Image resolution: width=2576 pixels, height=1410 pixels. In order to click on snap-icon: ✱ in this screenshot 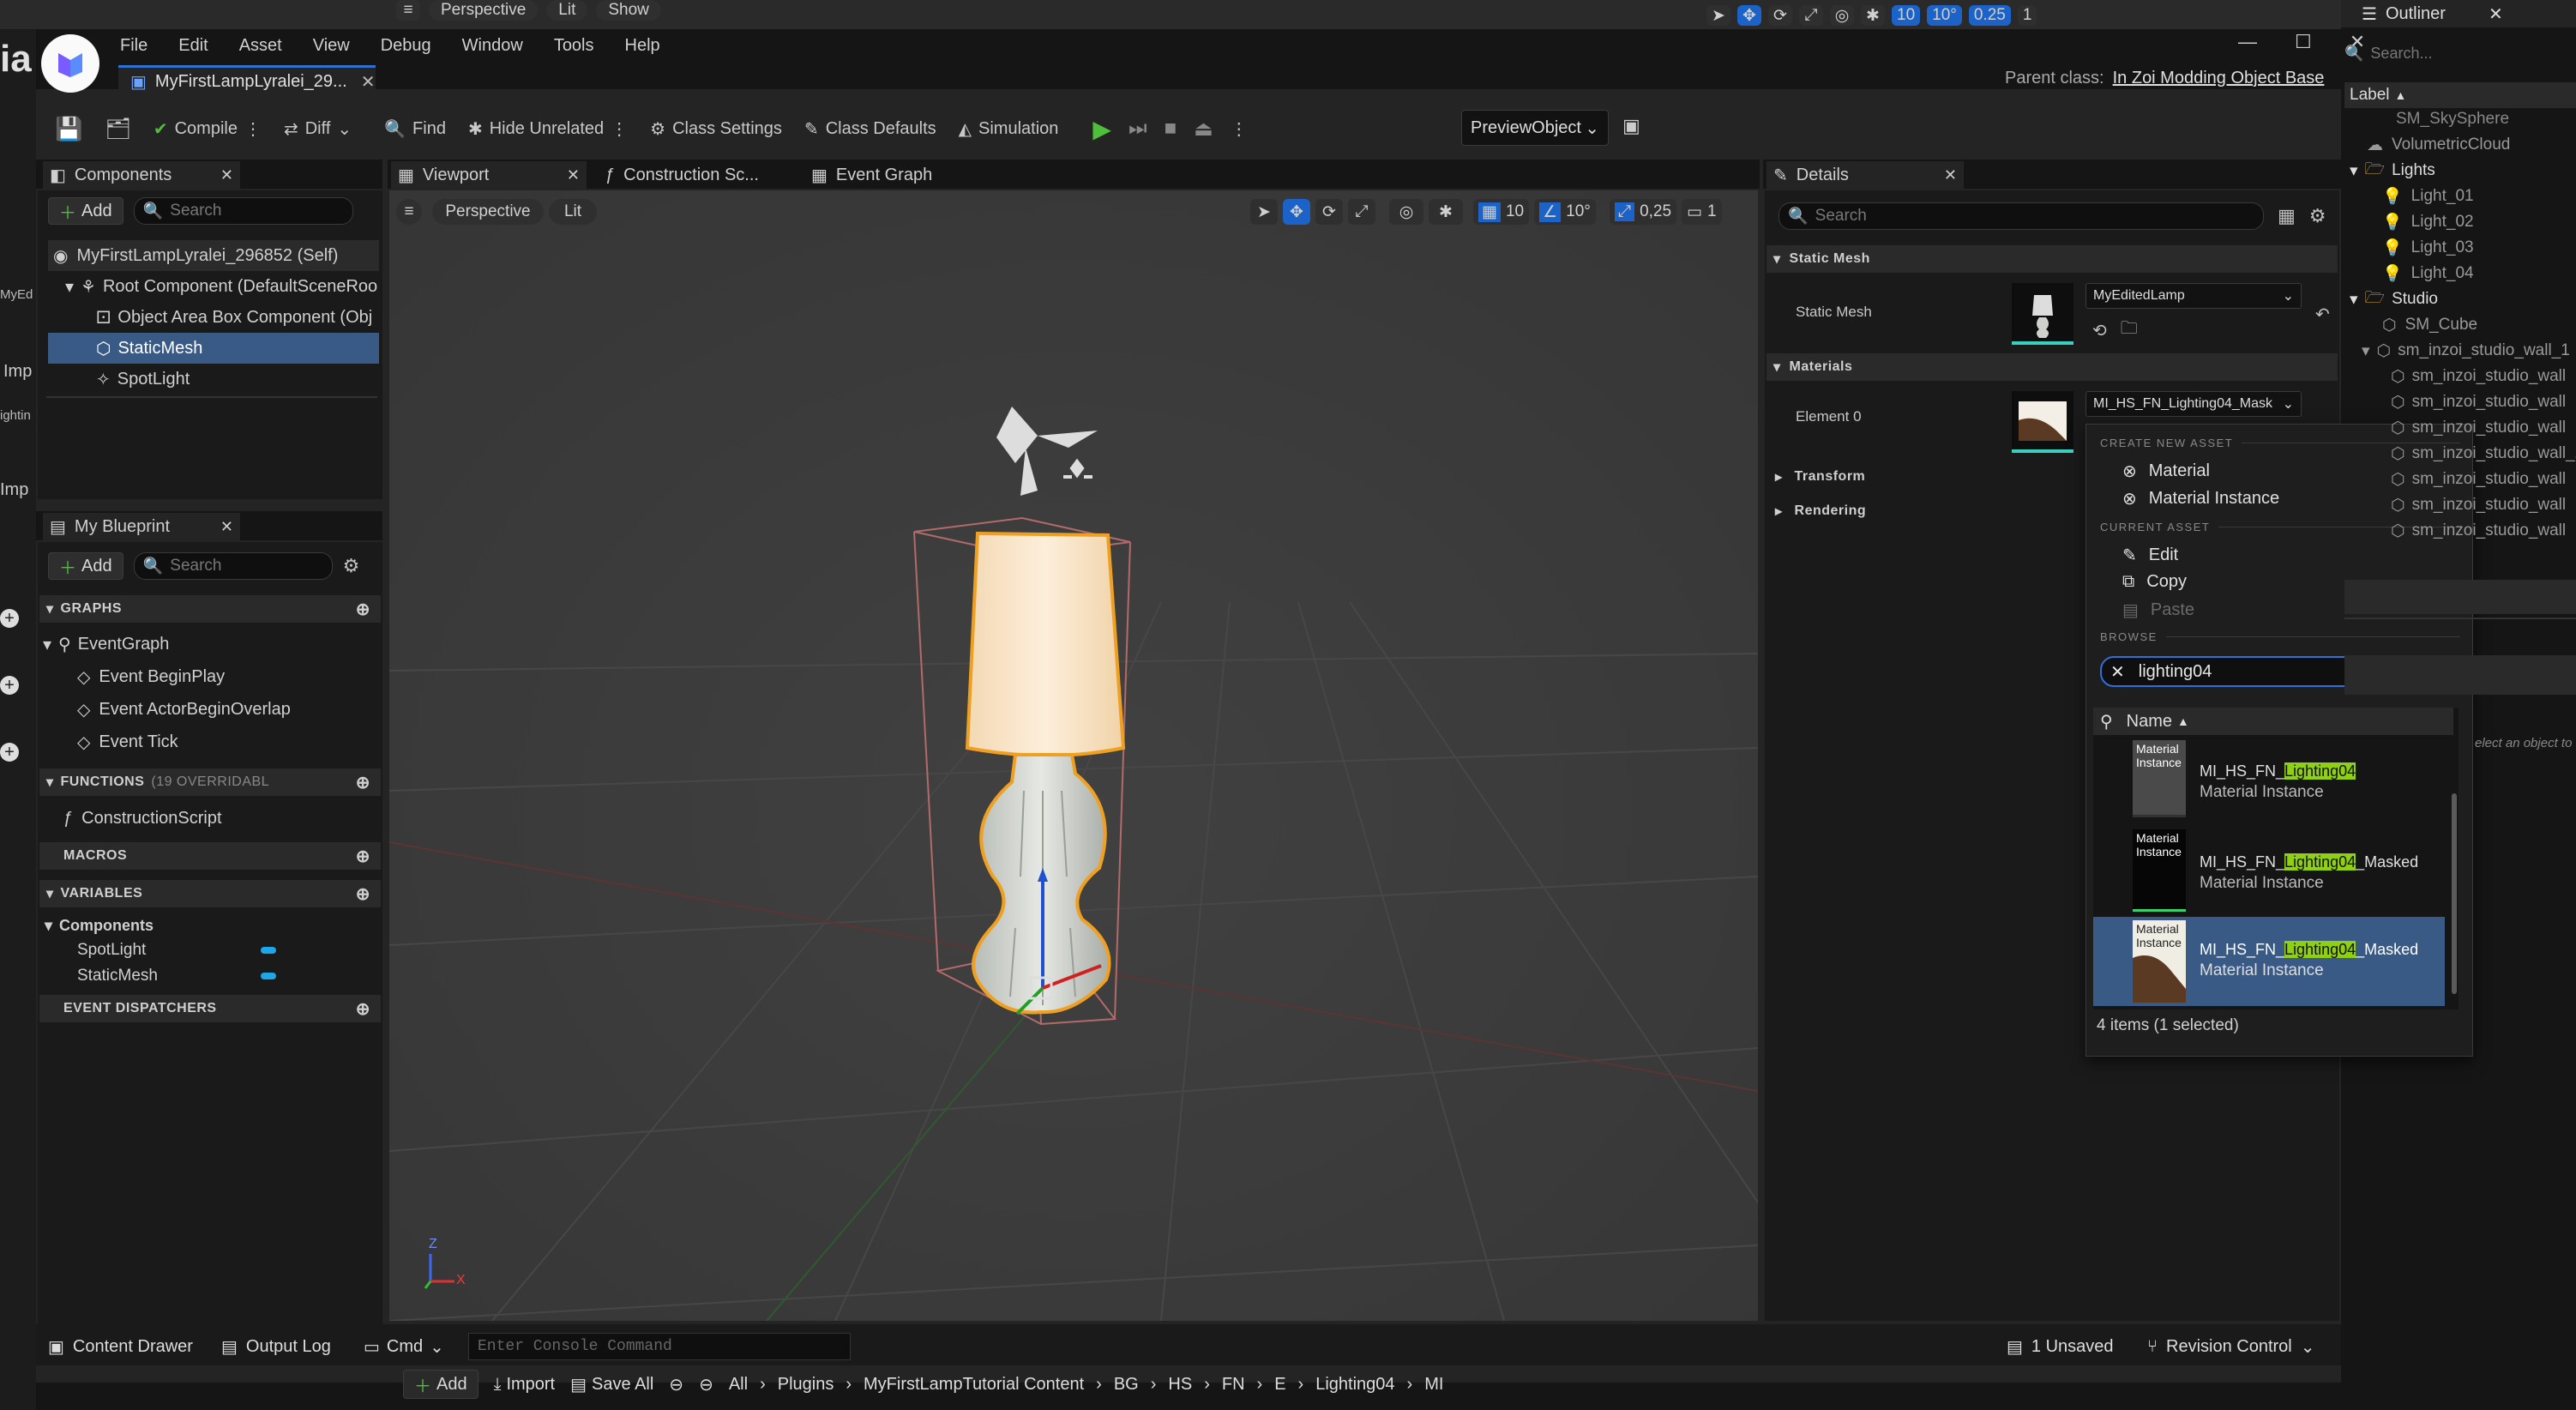, I will do `click(1873, 15)`.